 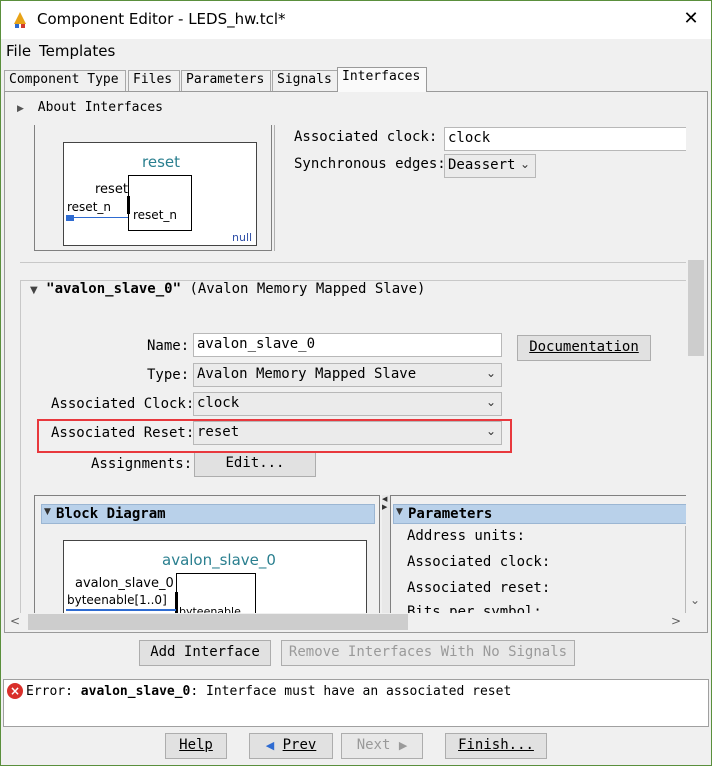 I want to click on assignments-label: Assignments:, so click(x=142, y=464).